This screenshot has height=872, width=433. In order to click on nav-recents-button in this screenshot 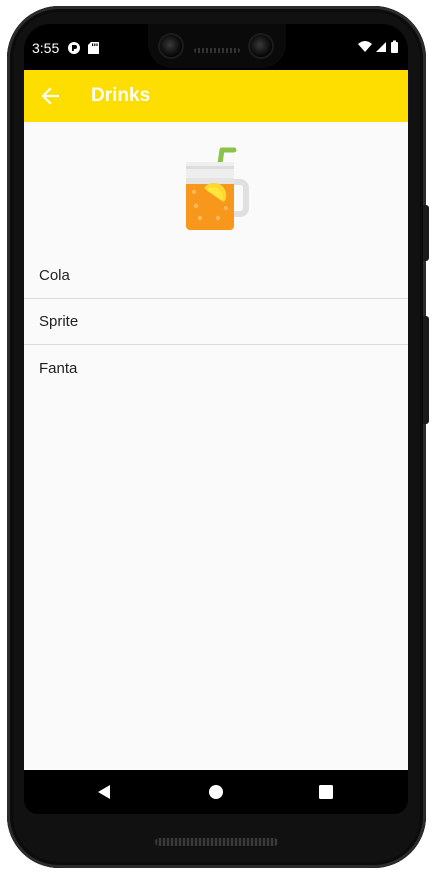, I will do `click(326, 792)`.